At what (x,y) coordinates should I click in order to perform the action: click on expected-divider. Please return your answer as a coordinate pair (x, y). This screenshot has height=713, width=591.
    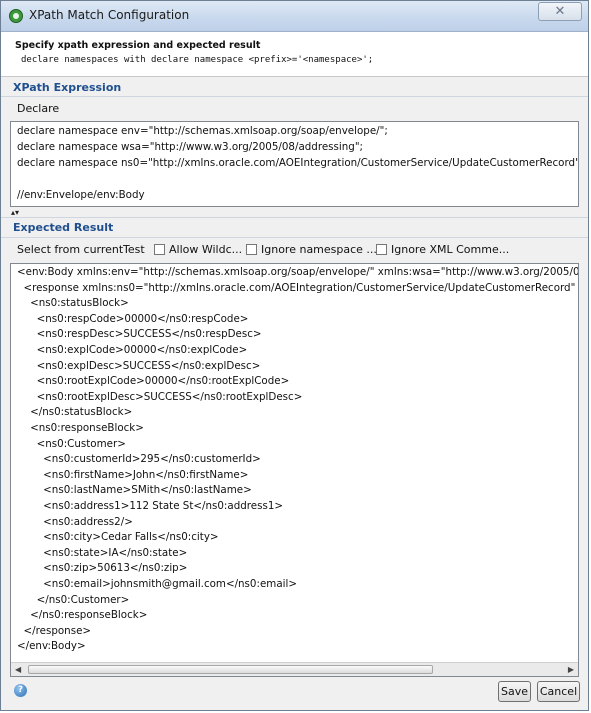
    Looking at the image, I should click on (294, 237).